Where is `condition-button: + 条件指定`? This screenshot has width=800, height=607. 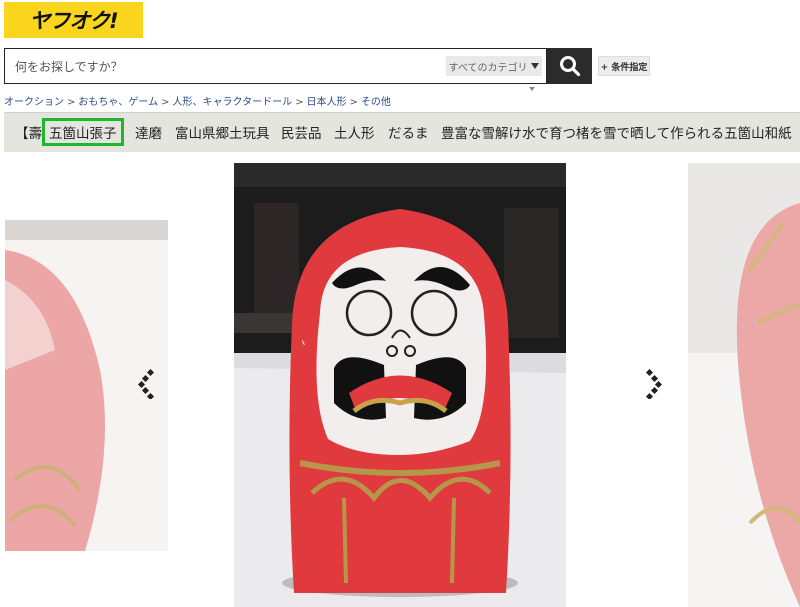 condition-button: + 条件指定 is located at coordinates (624, 66).